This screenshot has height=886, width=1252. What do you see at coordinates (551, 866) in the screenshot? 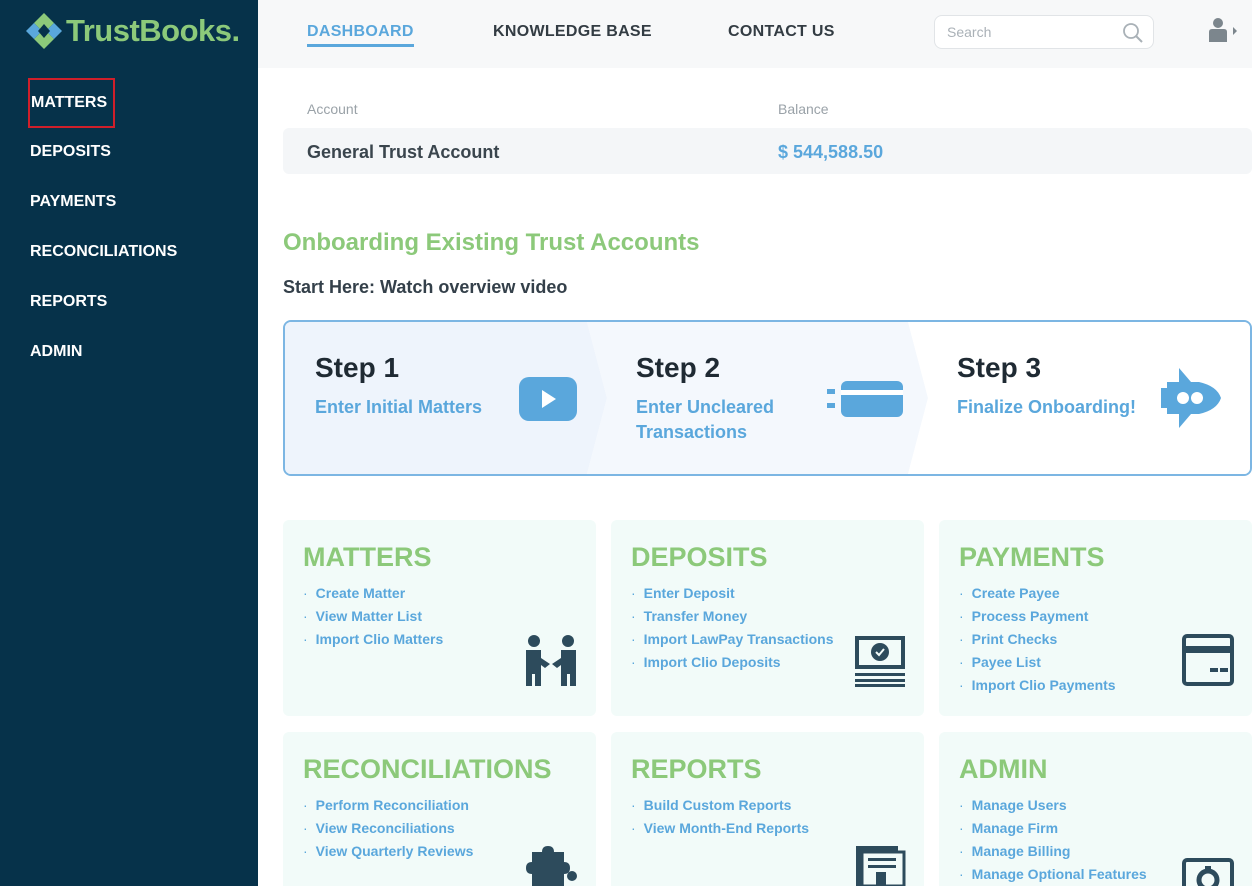
I see `puzzle-icon` at bounding box center [551, 866].